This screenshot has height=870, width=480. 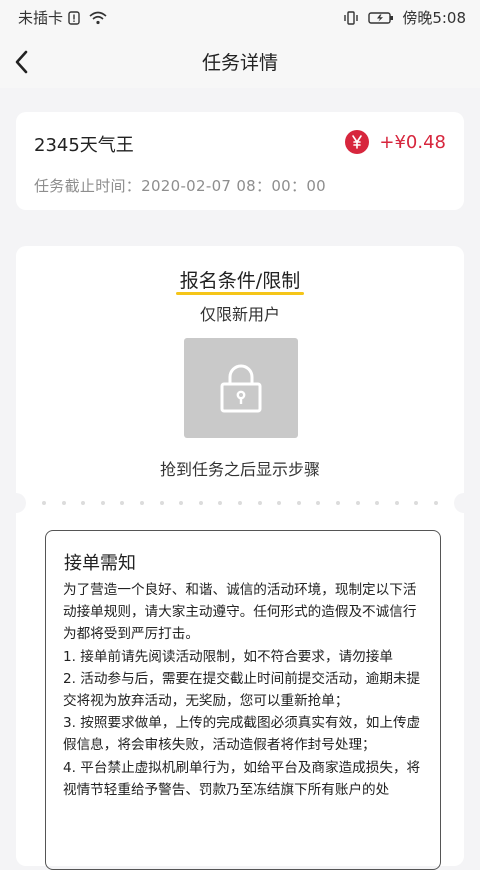 I want to click on card-notch-left, so click(x=16, y=503).